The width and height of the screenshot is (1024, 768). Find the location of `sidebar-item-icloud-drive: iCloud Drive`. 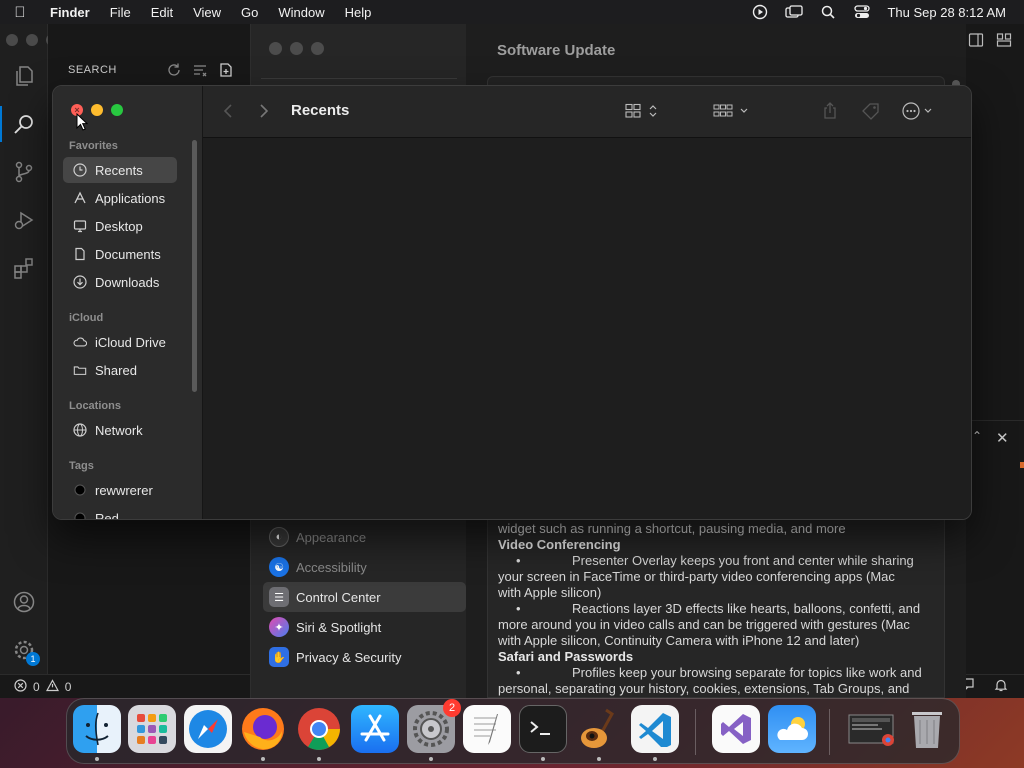

sidebar-item-icloud-drive: iCloud Drive is located at coordinates (120, 342).